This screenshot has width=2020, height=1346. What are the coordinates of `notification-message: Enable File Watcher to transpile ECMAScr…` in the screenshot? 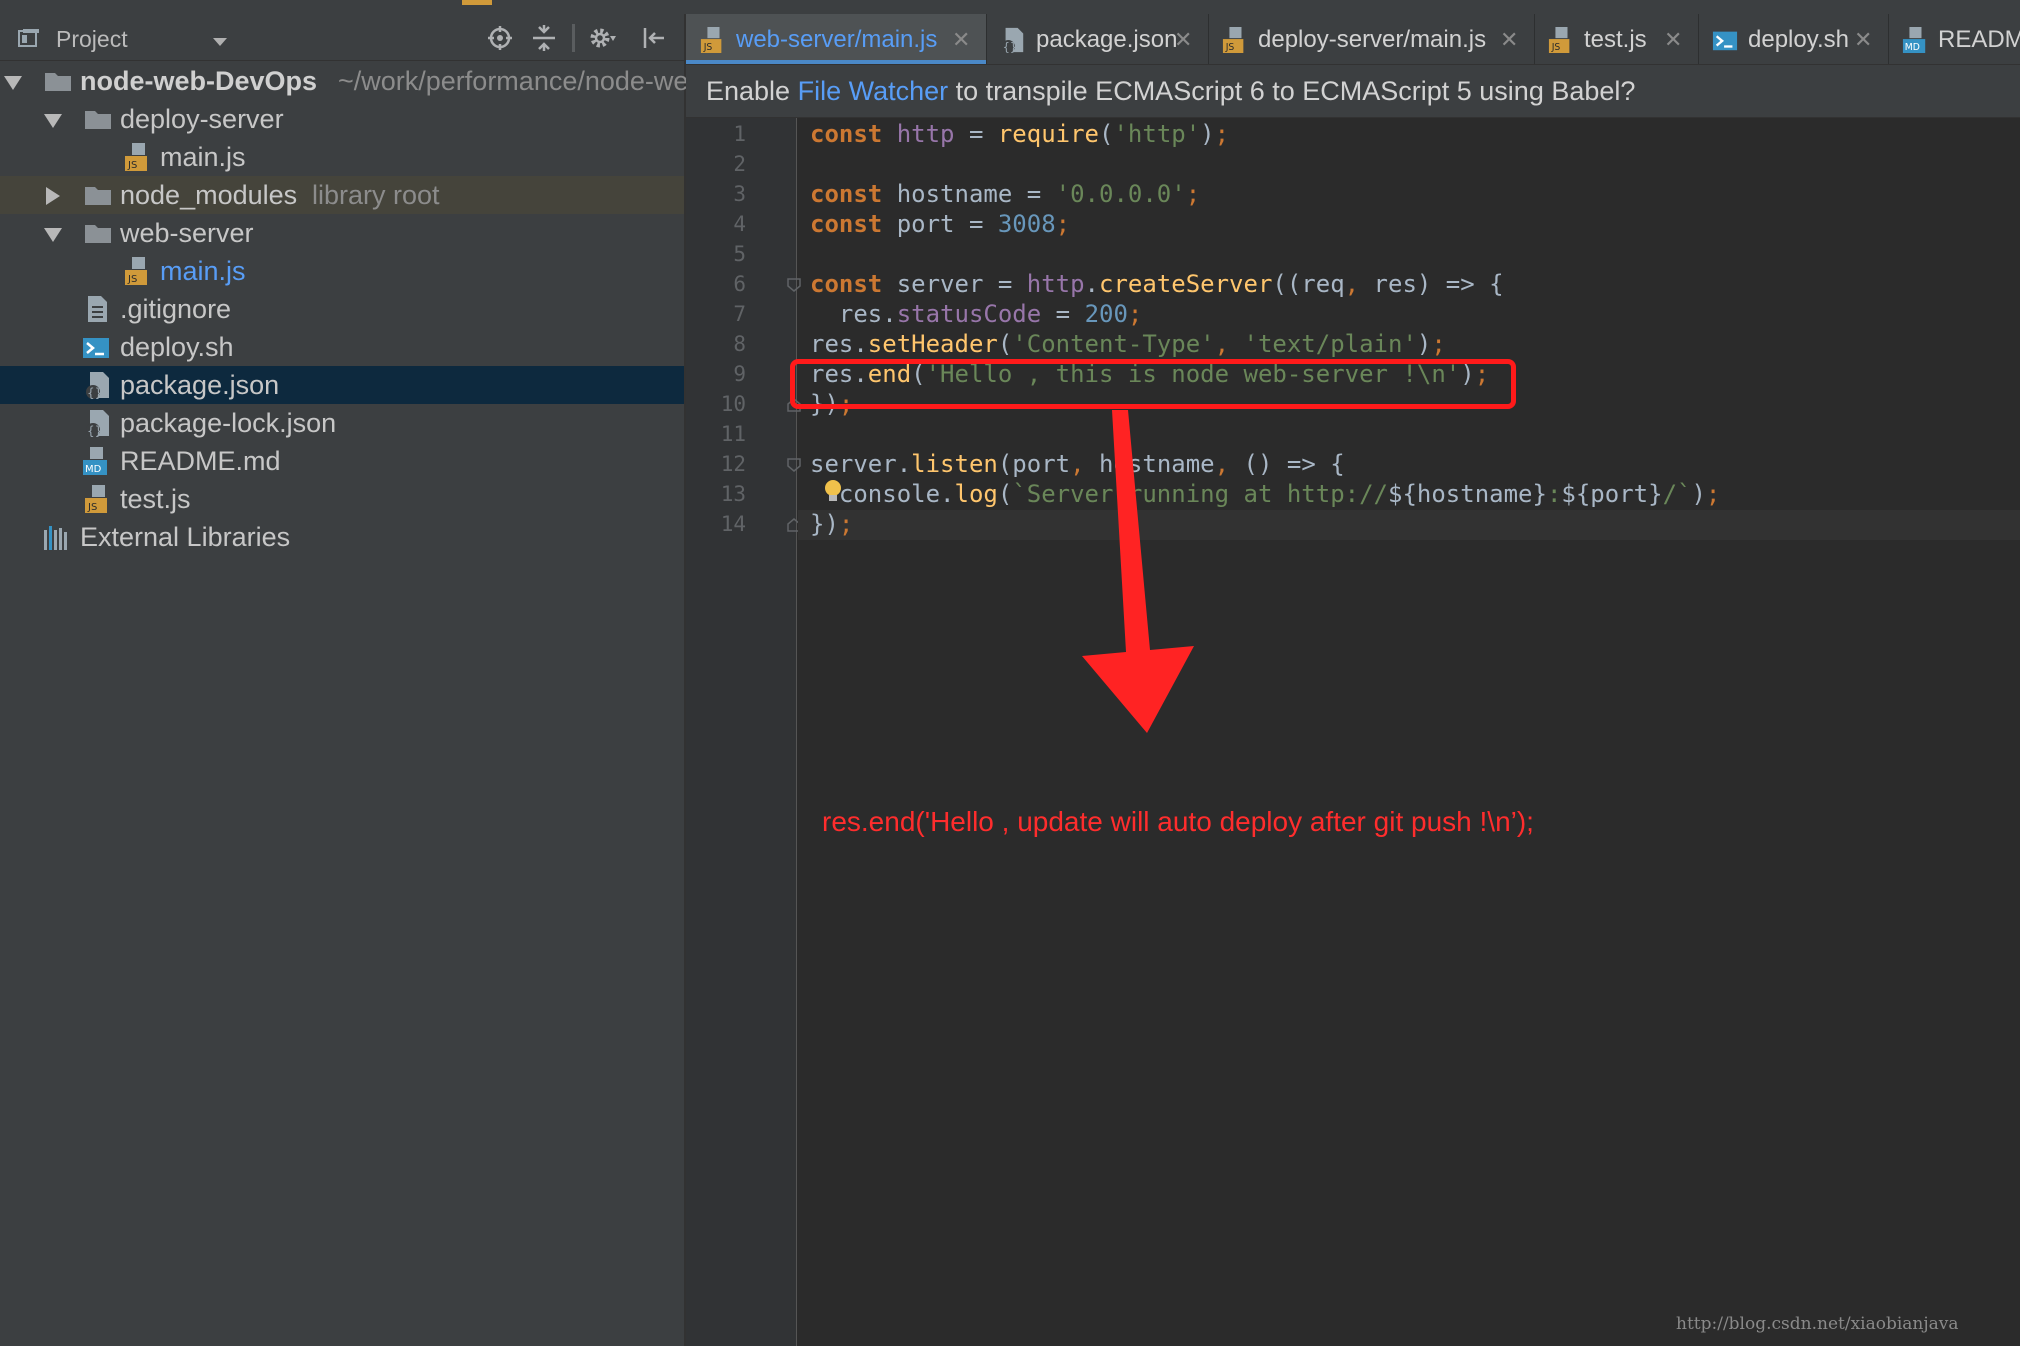 It's located at (1170, 91).